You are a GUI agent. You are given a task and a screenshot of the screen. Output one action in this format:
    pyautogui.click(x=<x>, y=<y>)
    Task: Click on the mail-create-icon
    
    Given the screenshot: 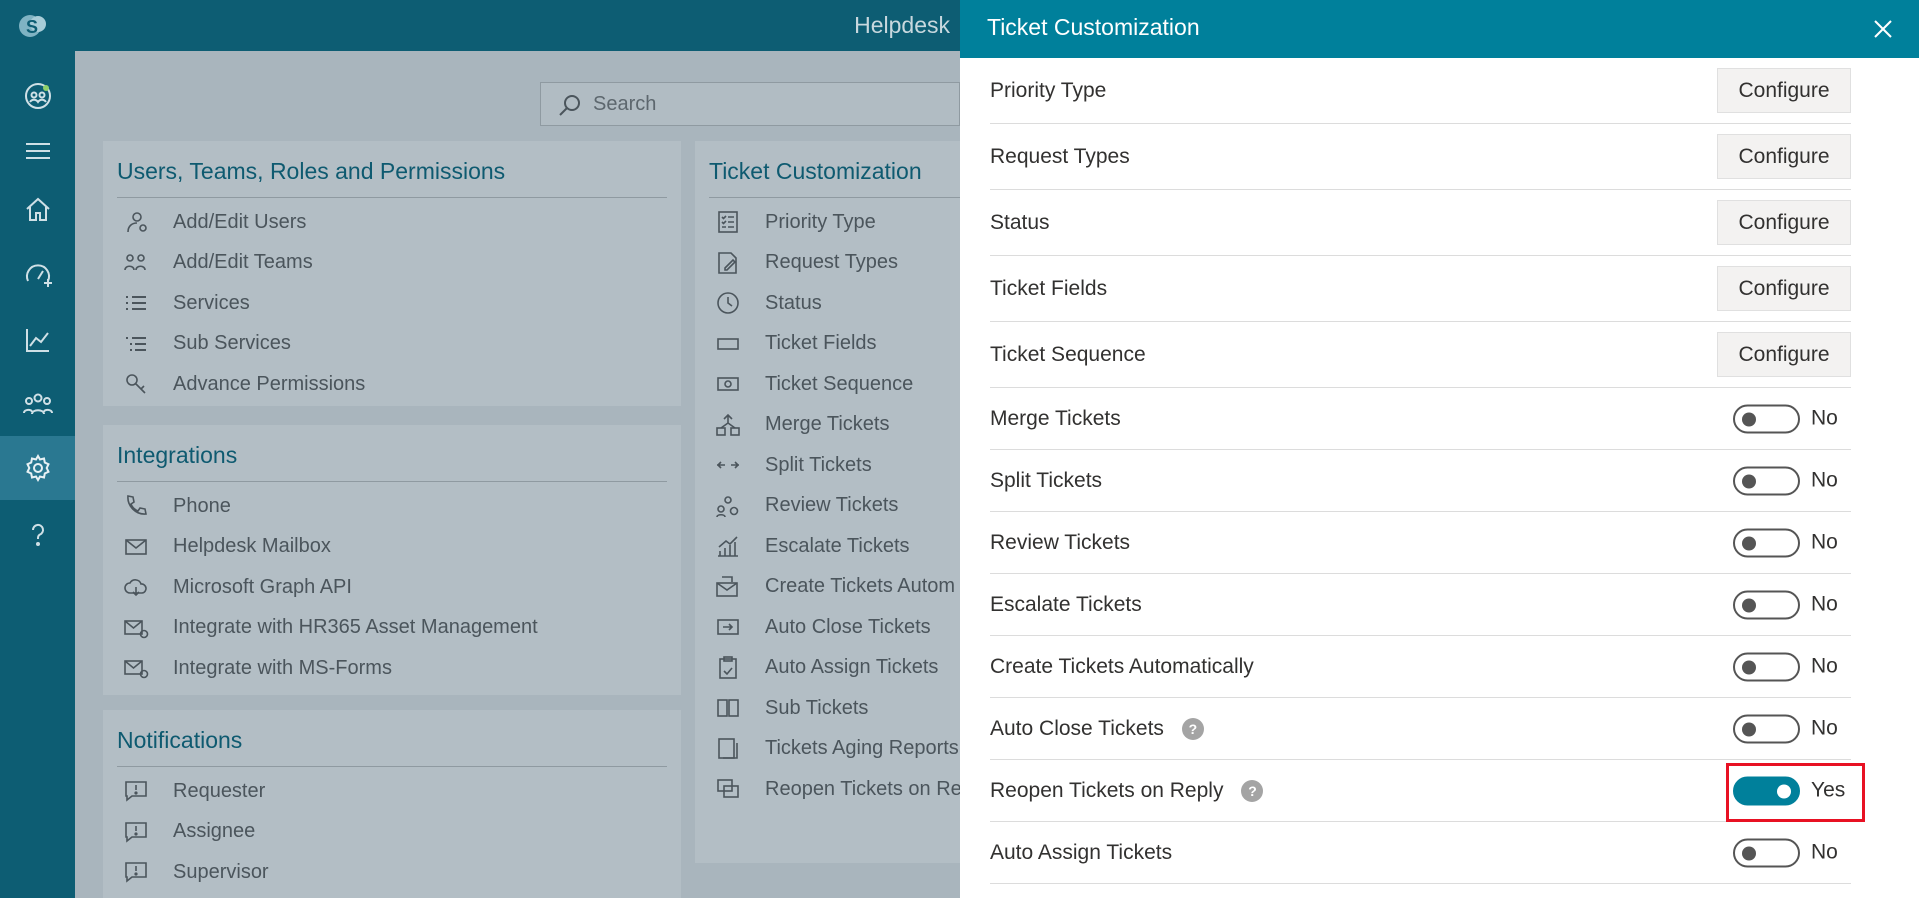 What is the action you would take?
    pyautogui.click(x=727, y=586)
    